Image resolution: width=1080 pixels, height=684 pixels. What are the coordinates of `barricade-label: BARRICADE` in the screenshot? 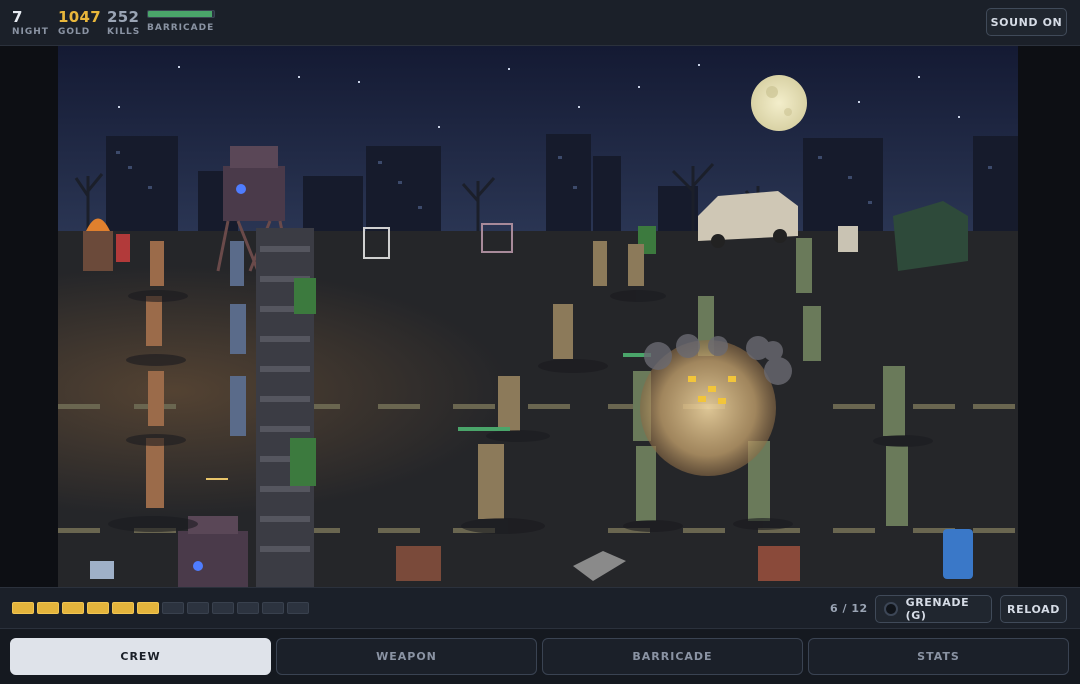 It's located at (181, 28).